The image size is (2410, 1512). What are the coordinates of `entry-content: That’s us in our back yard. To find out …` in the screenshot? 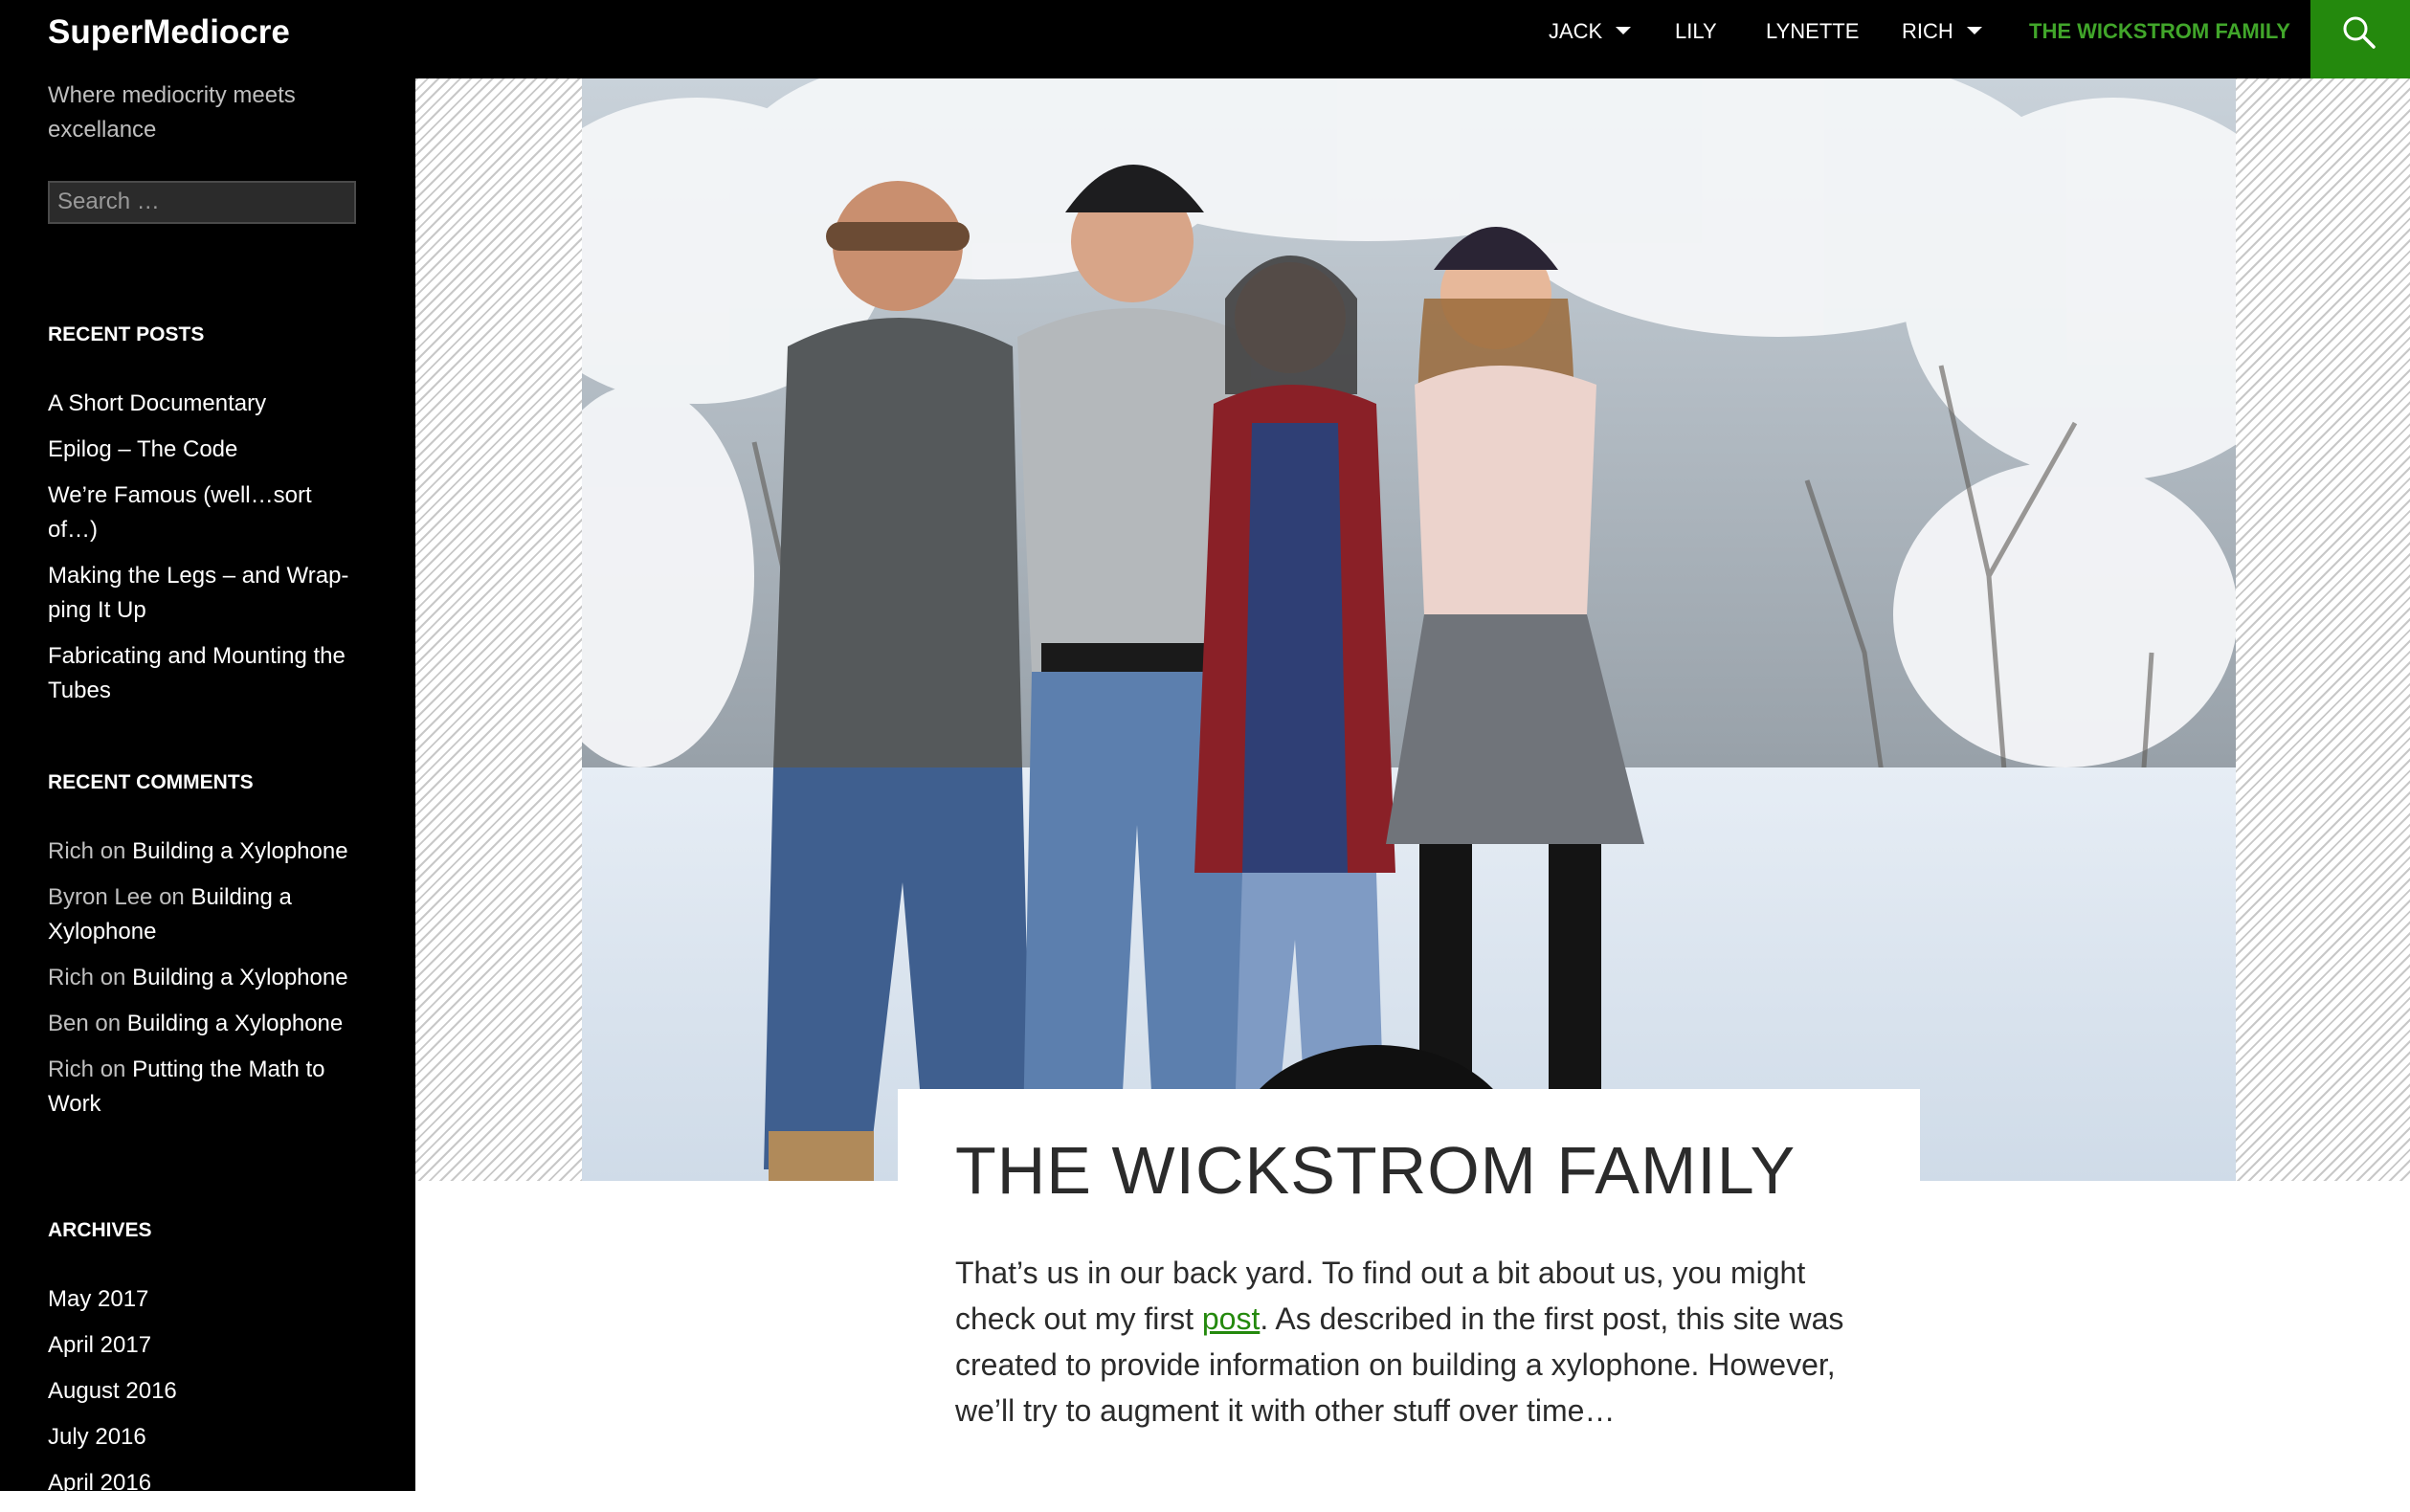 It's located at (1414, 1342).